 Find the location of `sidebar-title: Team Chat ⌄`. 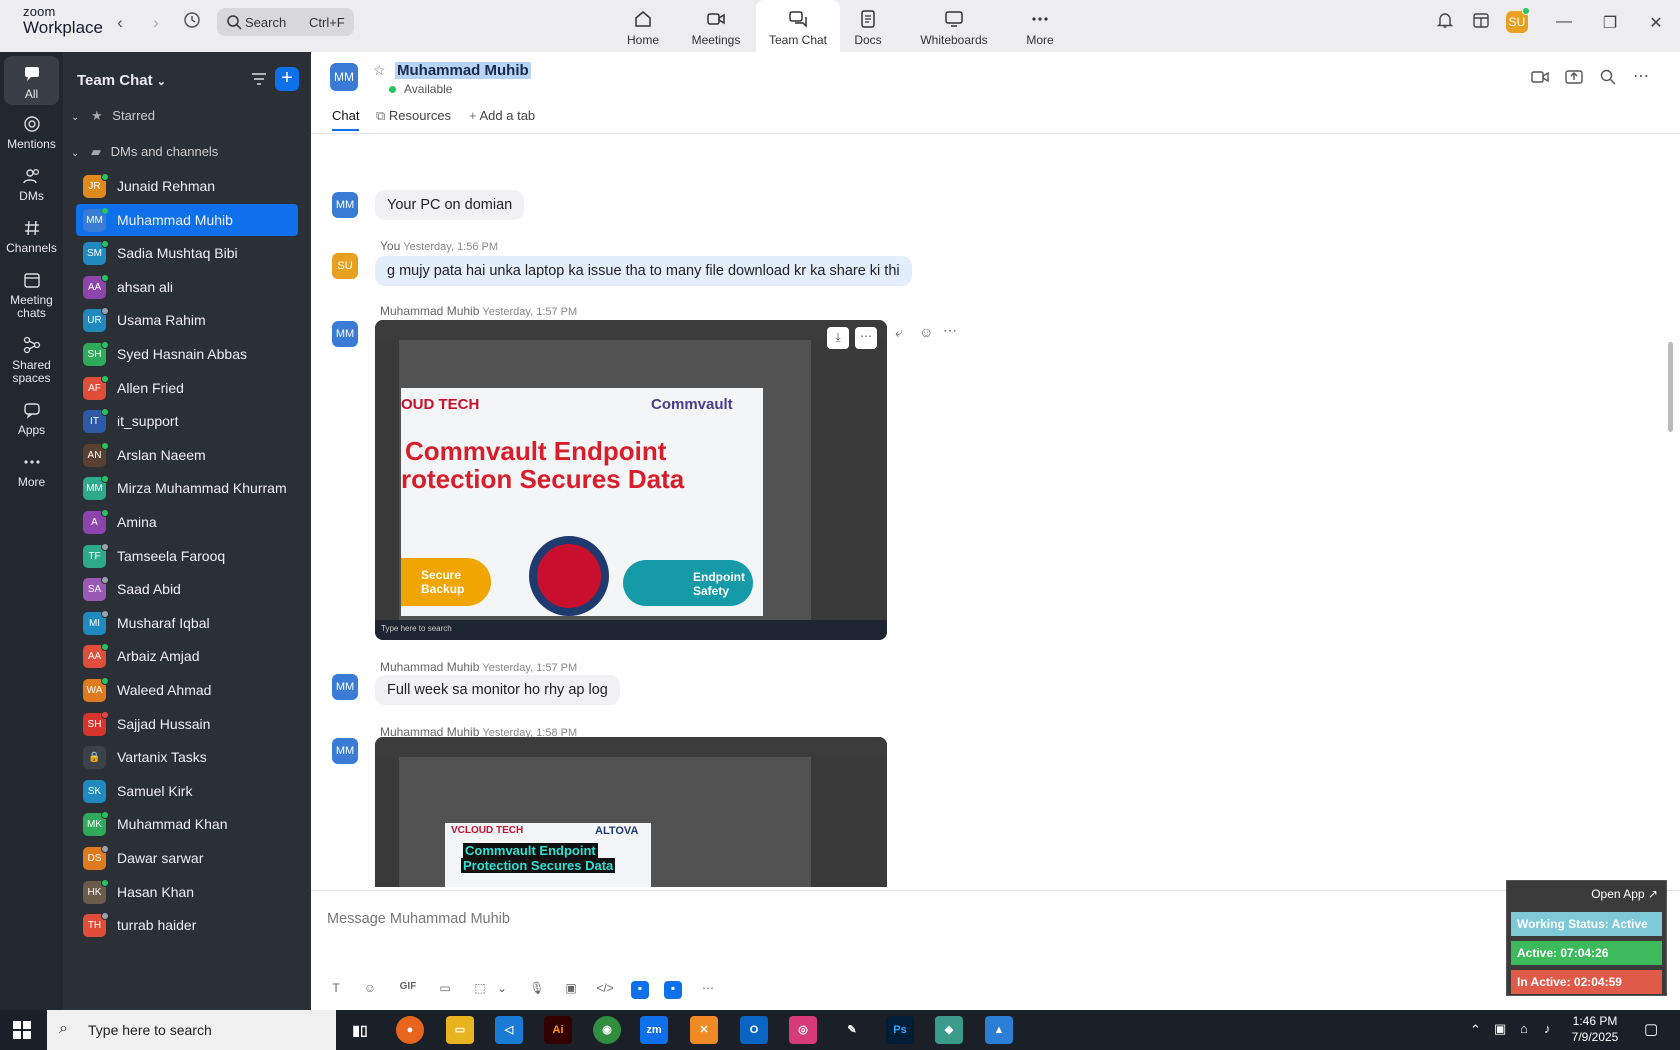

sidebar-title: Team Chat ⌄ is located at coordinates (121, 80).